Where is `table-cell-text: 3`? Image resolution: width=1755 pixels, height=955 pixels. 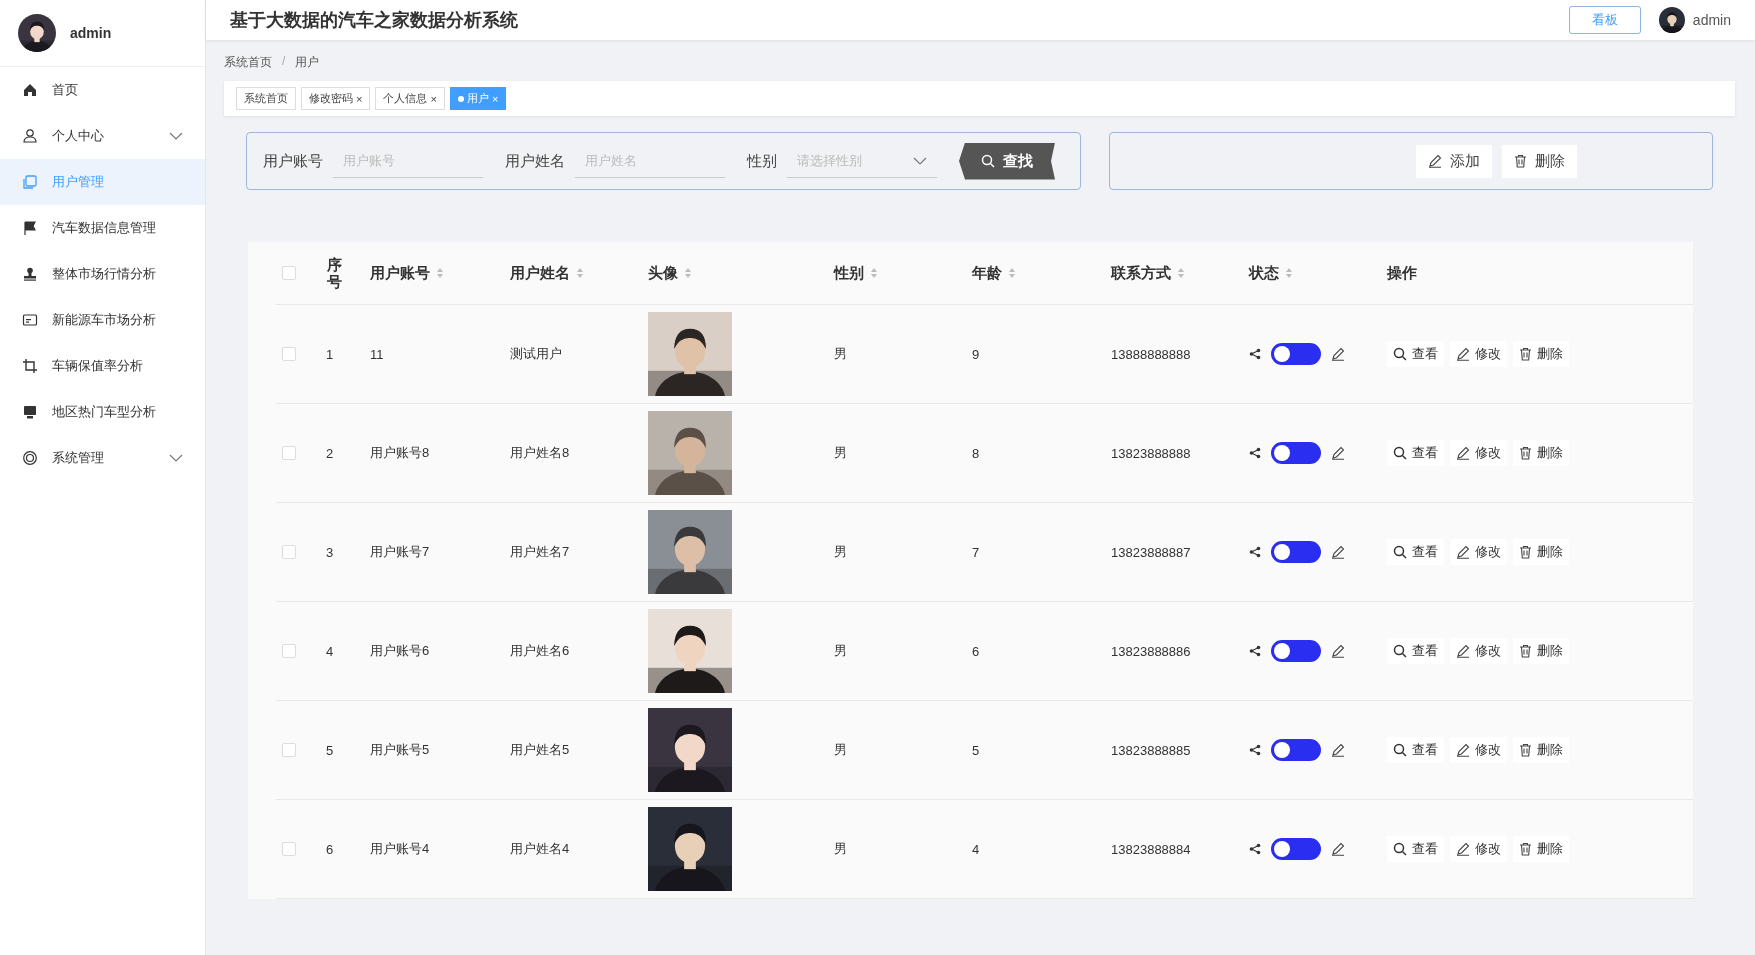
table-cell-text: 3 is located at coordinates (330, 552).